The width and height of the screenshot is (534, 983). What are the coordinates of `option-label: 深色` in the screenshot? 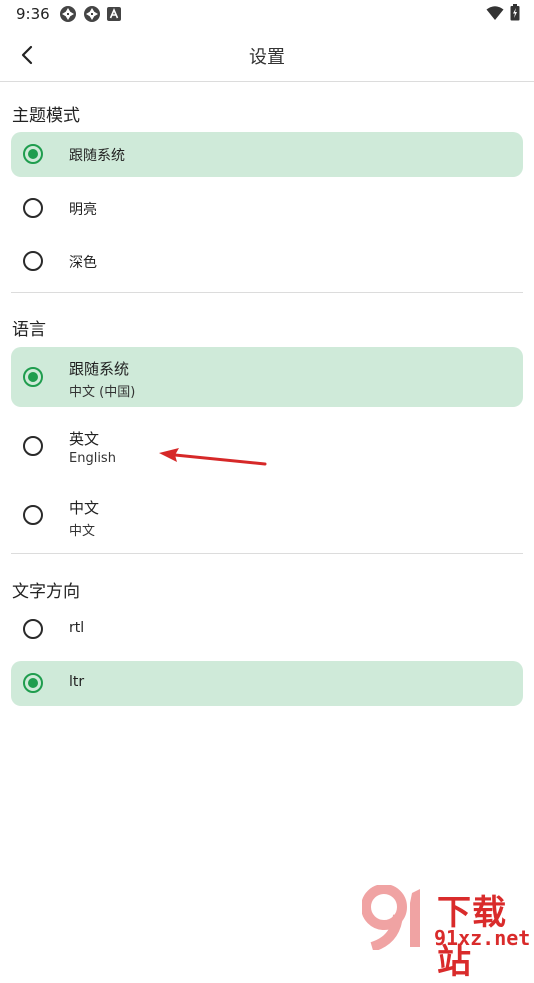 It's located at (83, 263).